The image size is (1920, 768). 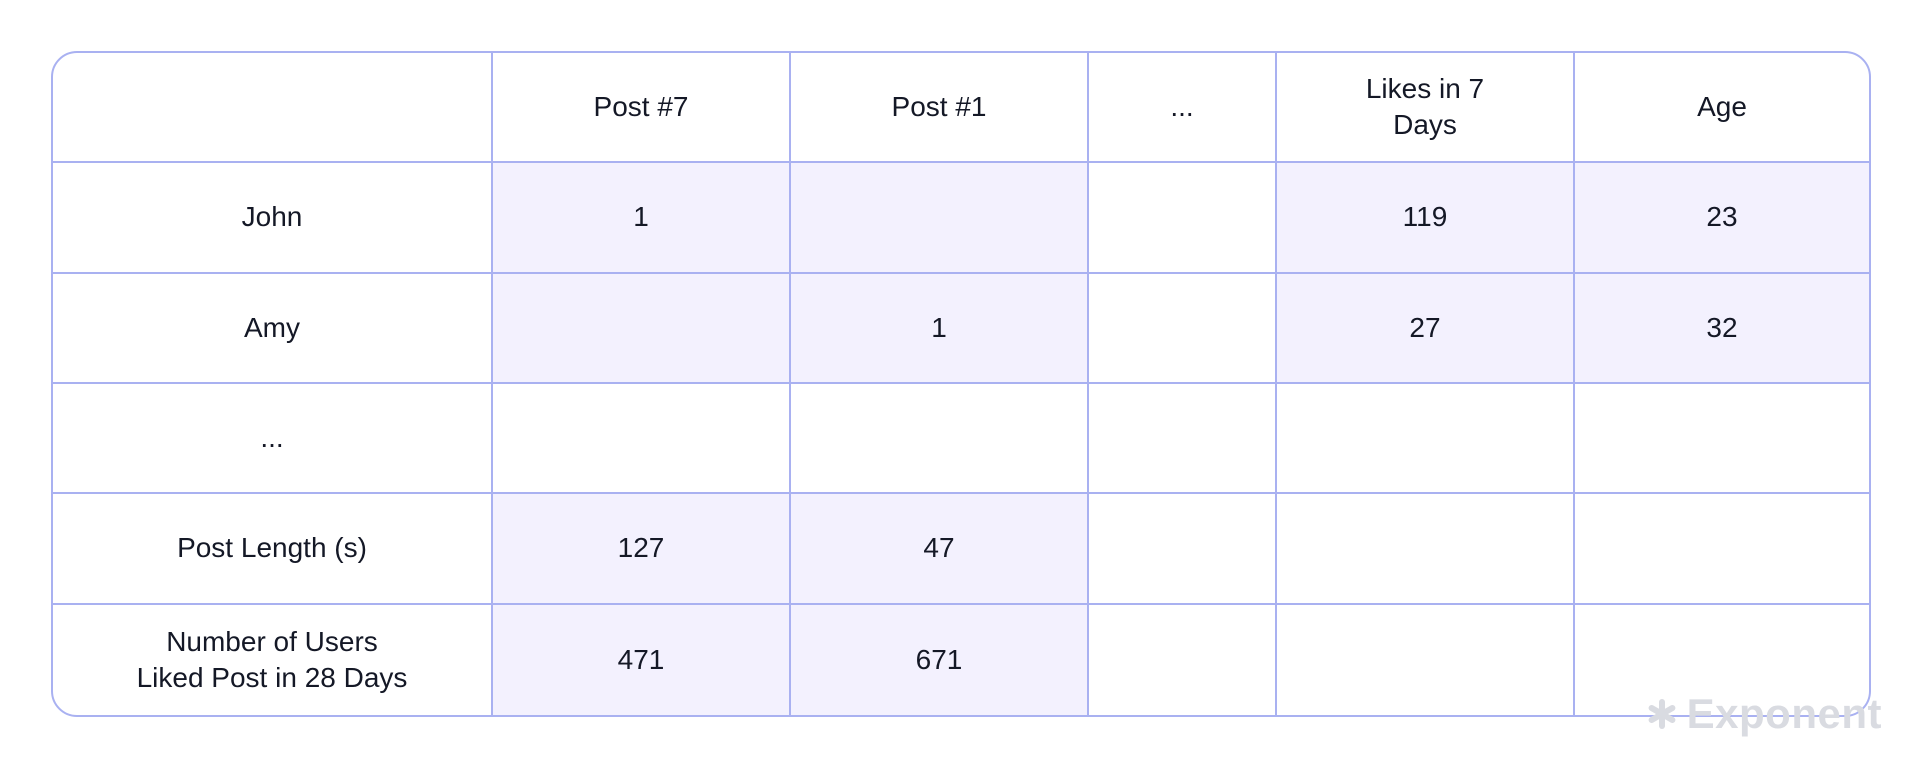 I want to click on table-cell: 671, so click(x=940, y=659).